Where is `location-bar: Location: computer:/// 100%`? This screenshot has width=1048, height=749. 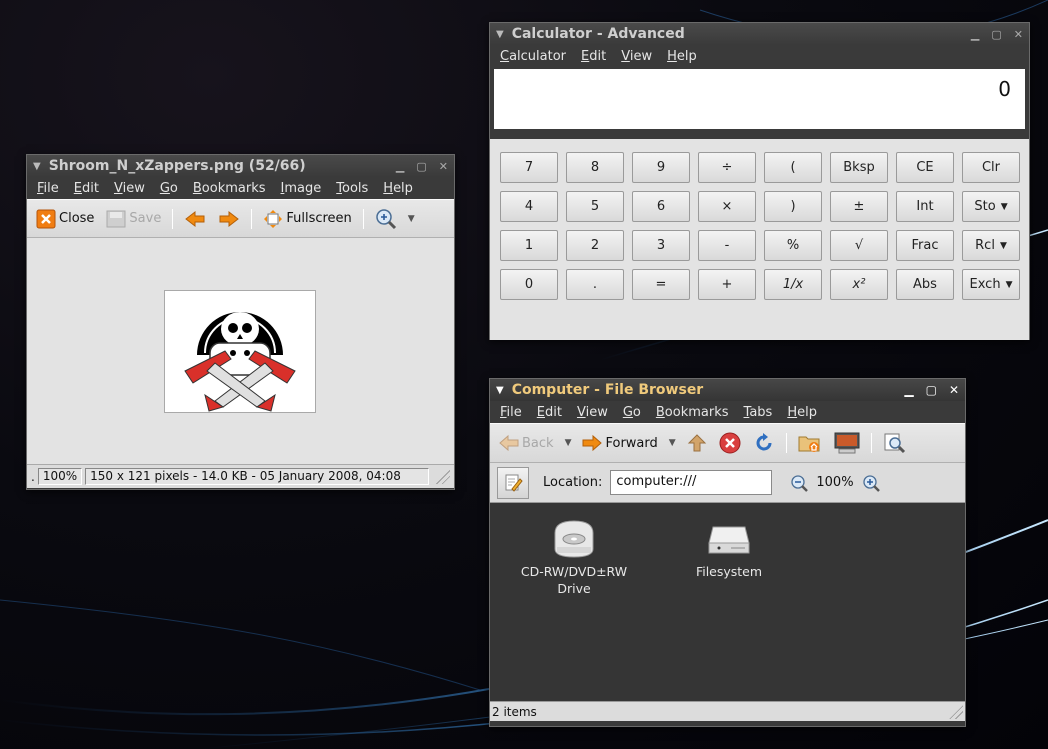 location-bar: Location: computer:/// 100% is located at coordinates (727, 483).